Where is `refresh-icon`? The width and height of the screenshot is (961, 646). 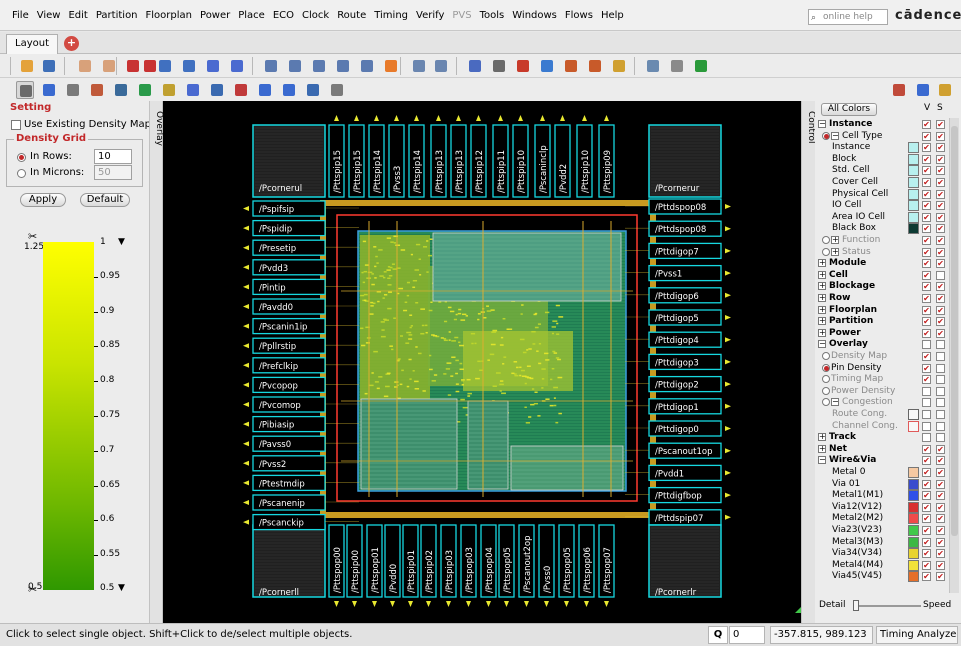 refresh-icon is located at coordinates (391, 66).